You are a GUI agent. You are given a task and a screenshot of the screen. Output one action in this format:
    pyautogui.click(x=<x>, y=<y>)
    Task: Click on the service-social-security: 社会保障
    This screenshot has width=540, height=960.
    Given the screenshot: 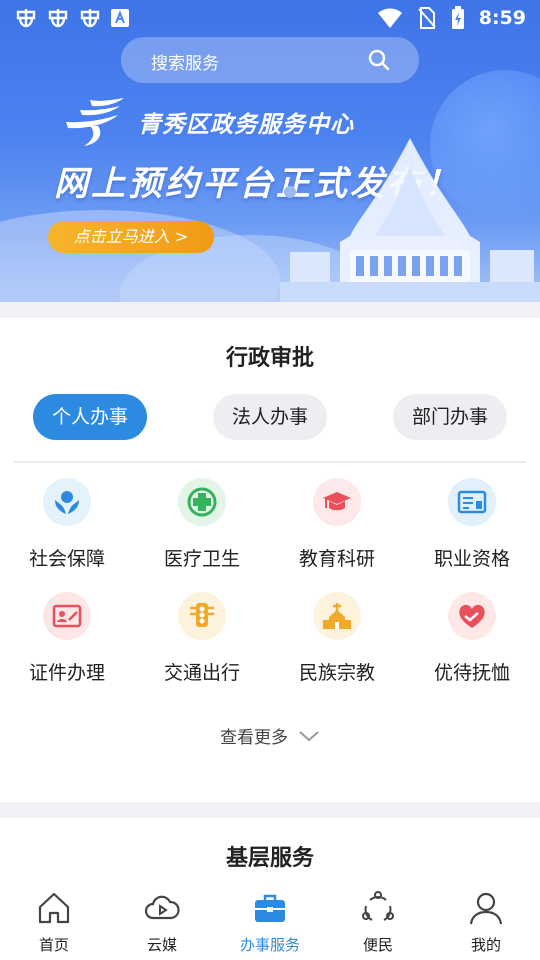 What is the action you would take?
    pyautogui.click(x=67, y=531)
    